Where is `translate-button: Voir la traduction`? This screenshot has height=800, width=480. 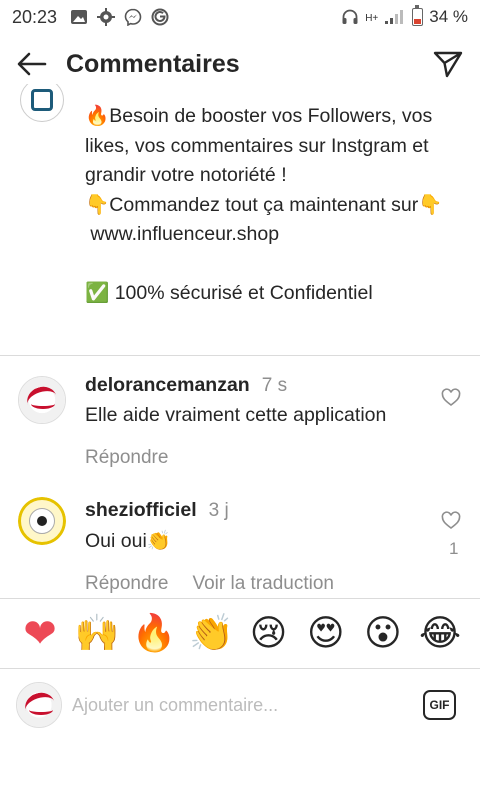 translate-button: Voir la traduction is located at coordinates (263, 584).